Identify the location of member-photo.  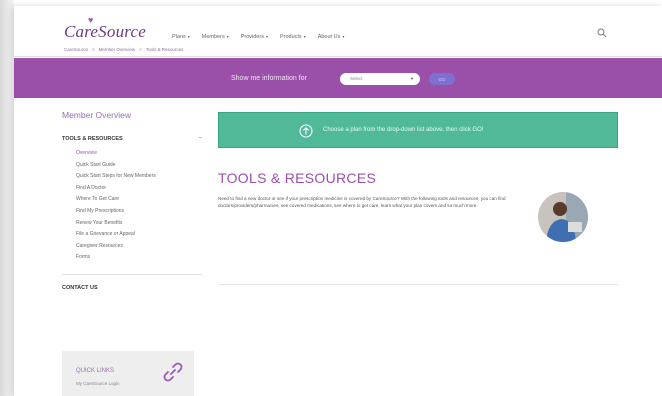
(563, 217).